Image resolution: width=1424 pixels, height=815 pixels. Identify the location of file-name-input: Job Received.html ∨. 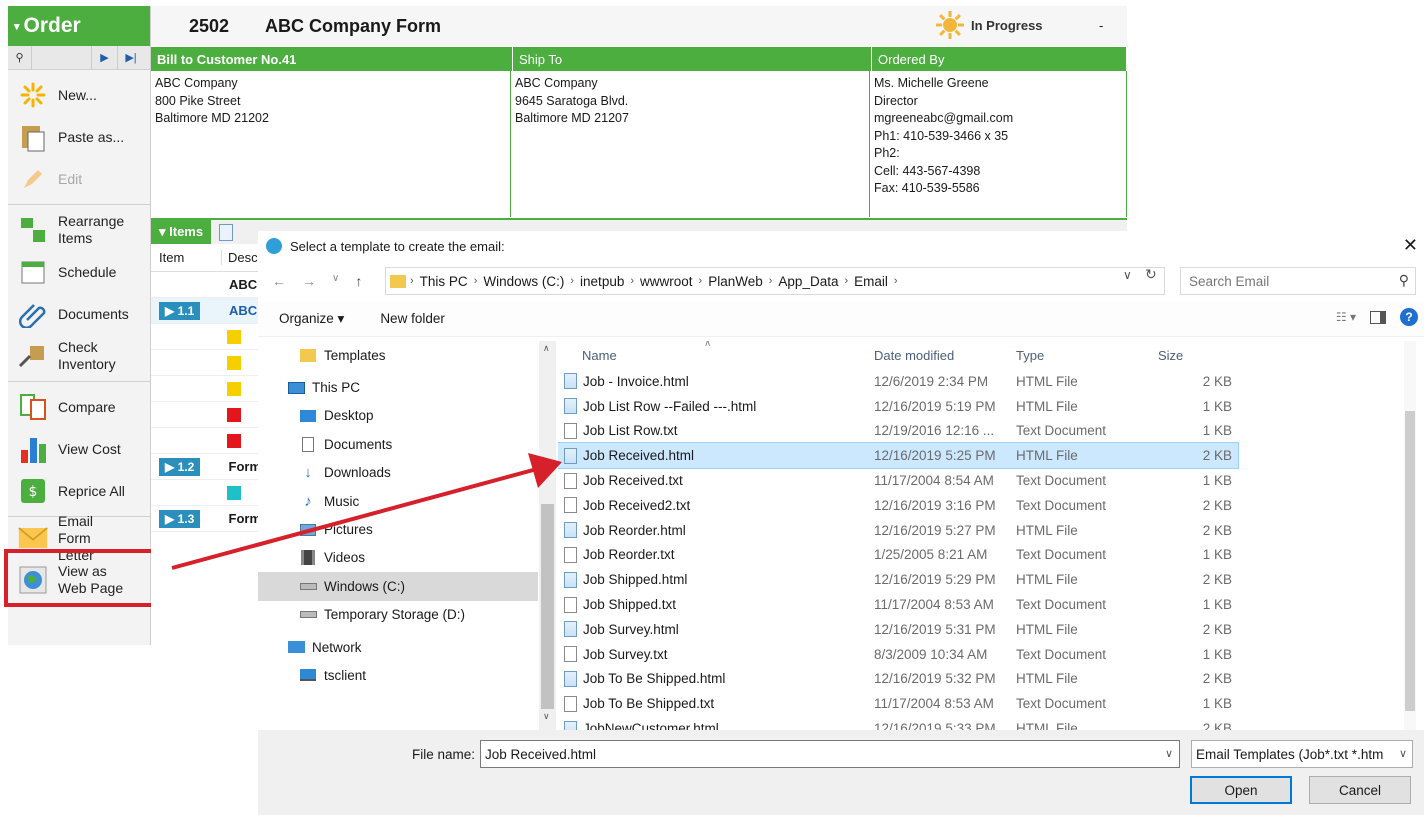
(830, 754).